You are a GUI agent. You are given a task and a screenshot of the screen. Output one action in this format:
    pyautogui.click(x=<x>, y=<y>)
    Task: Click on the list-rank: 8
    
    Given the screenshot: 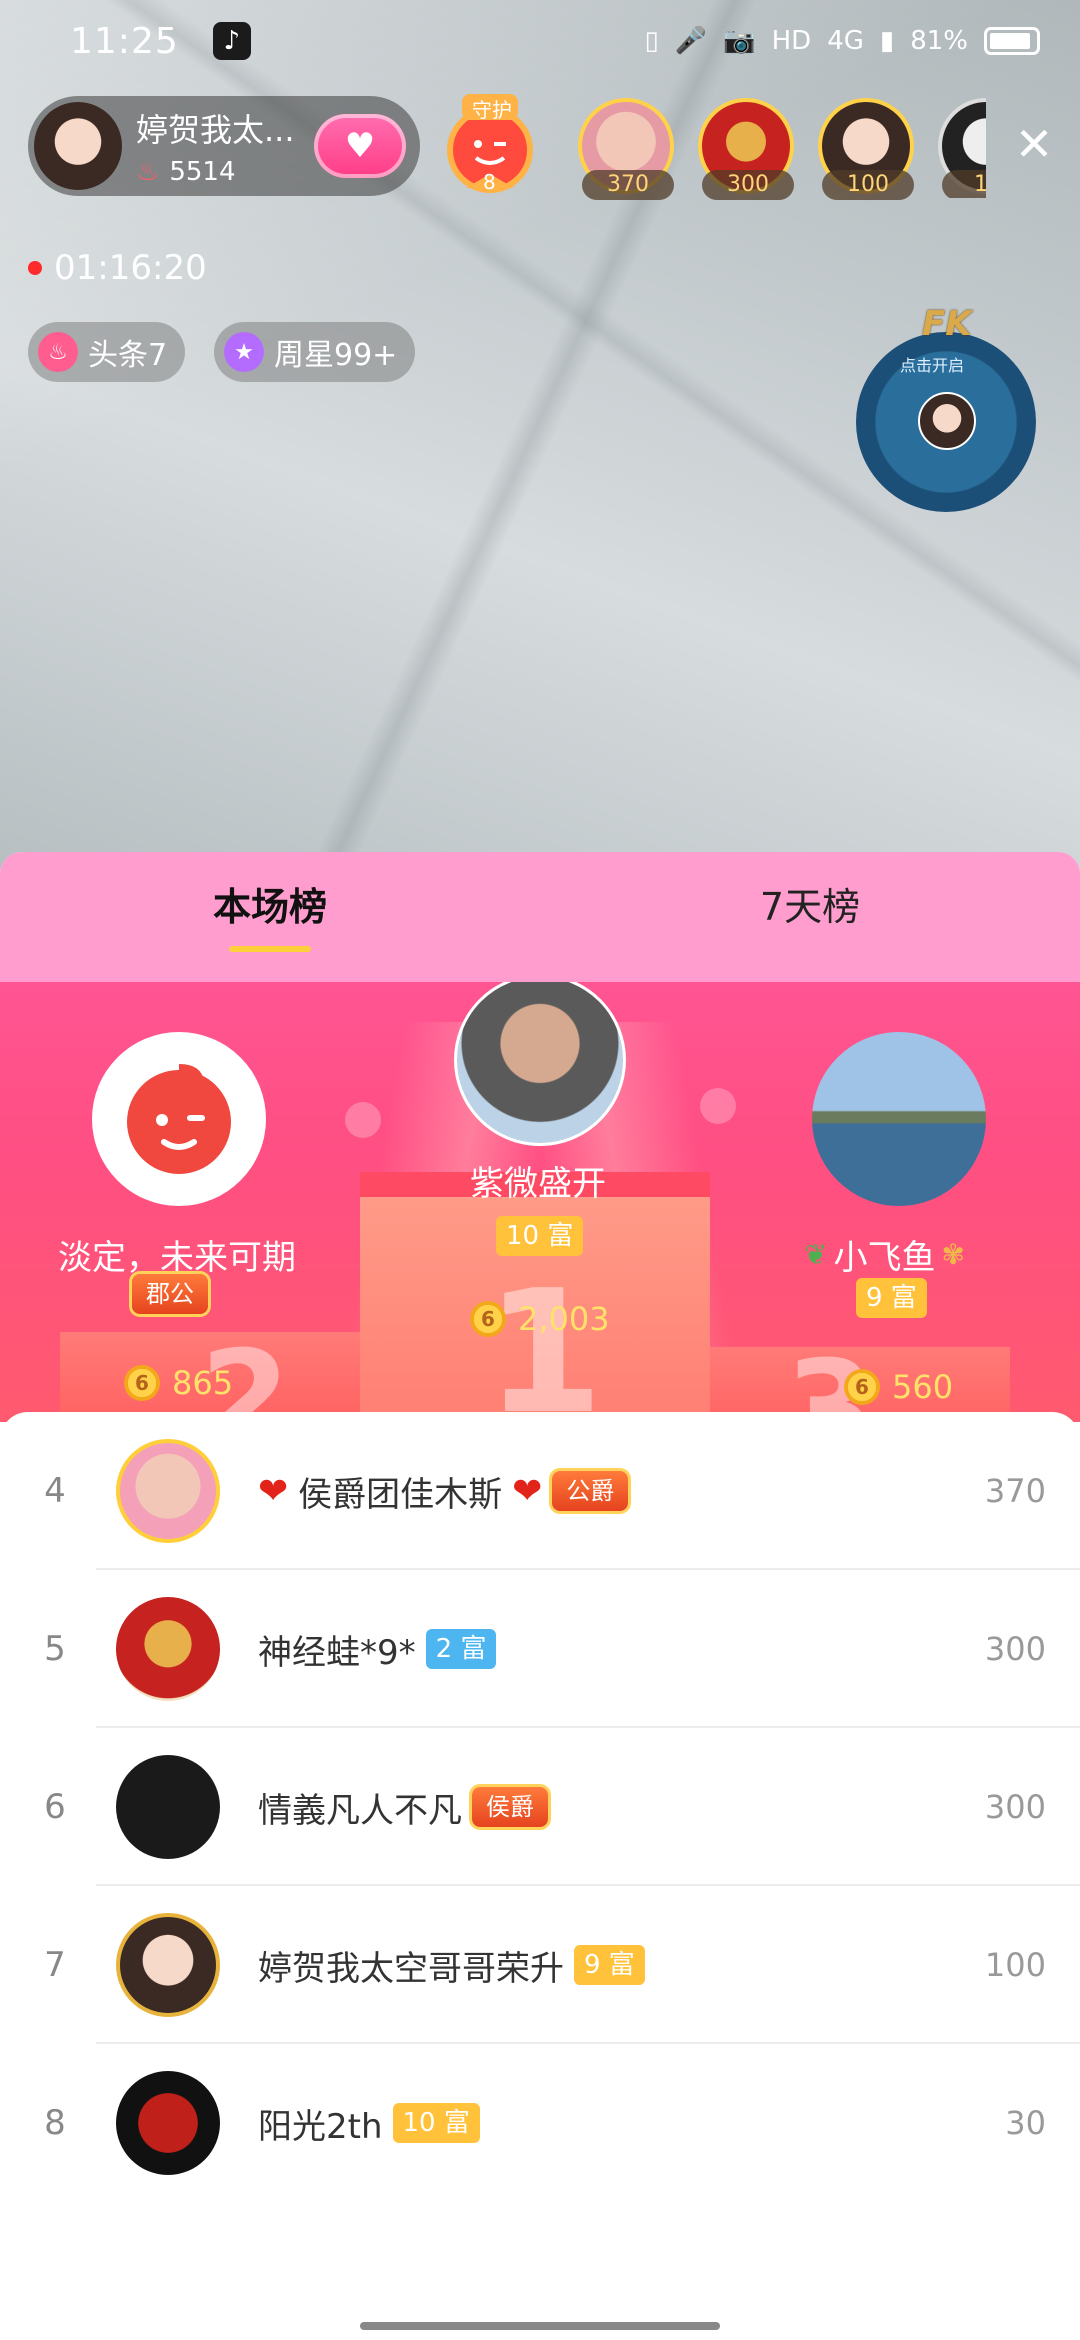 What is the action you would take?
    pyautogui.click(x=55, y=2123)
    